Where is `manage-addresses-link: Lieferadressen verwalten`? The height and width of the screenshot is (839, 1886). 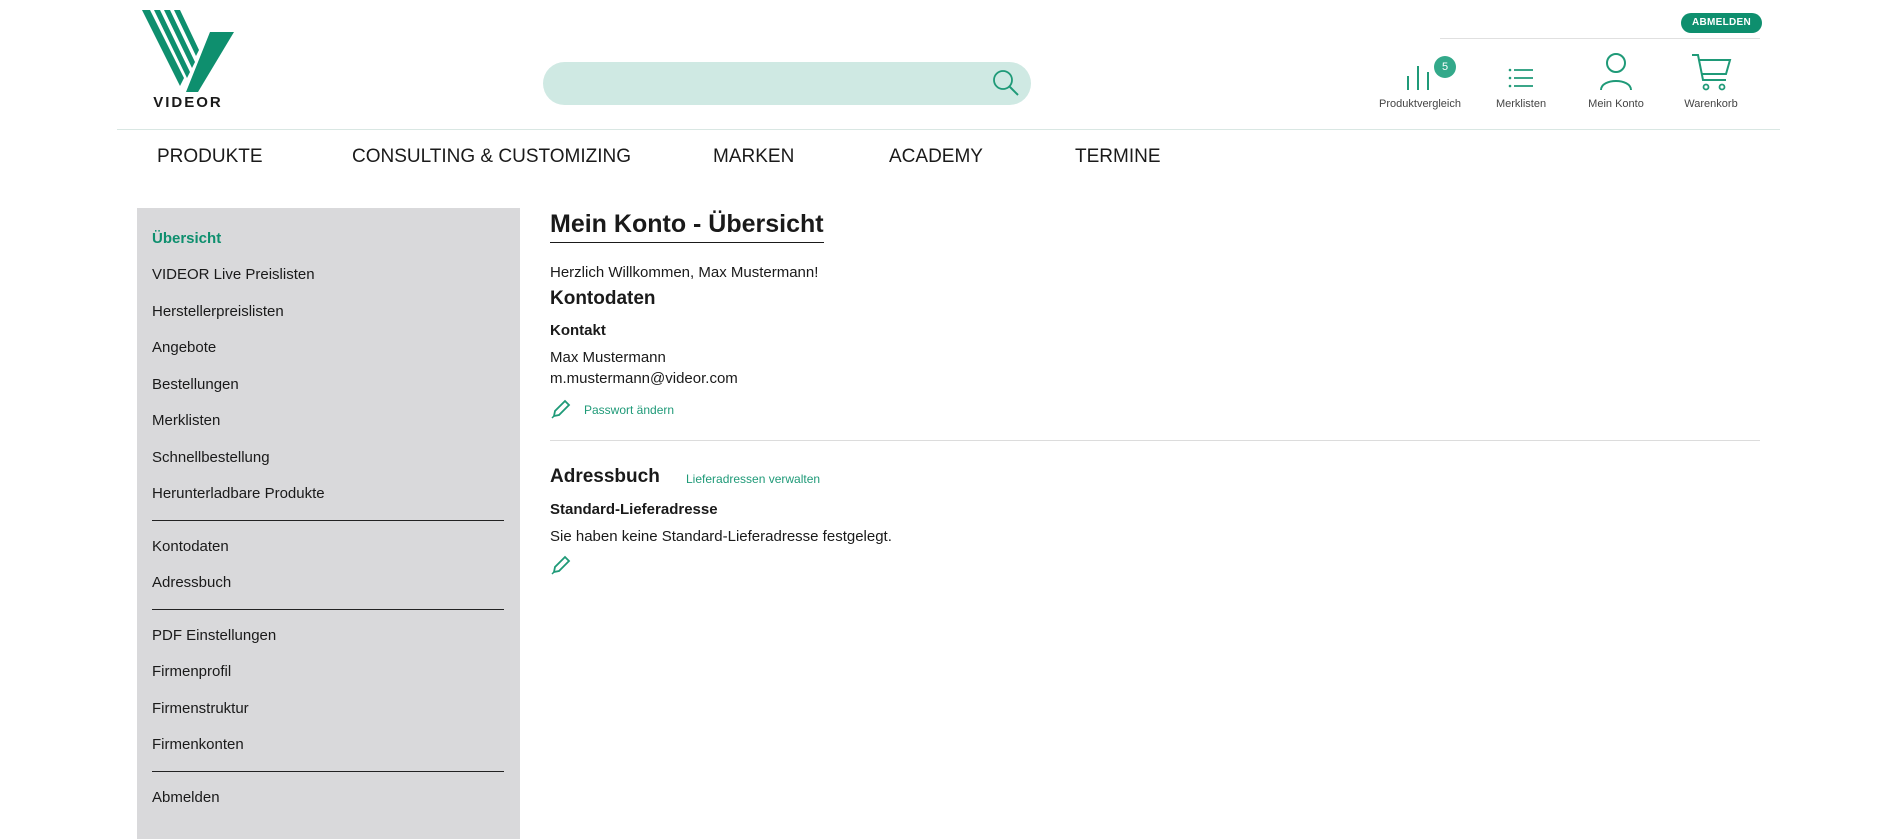 manage-addresses-link: Lieferadressen verwalten is located at coordinates (753, 479).